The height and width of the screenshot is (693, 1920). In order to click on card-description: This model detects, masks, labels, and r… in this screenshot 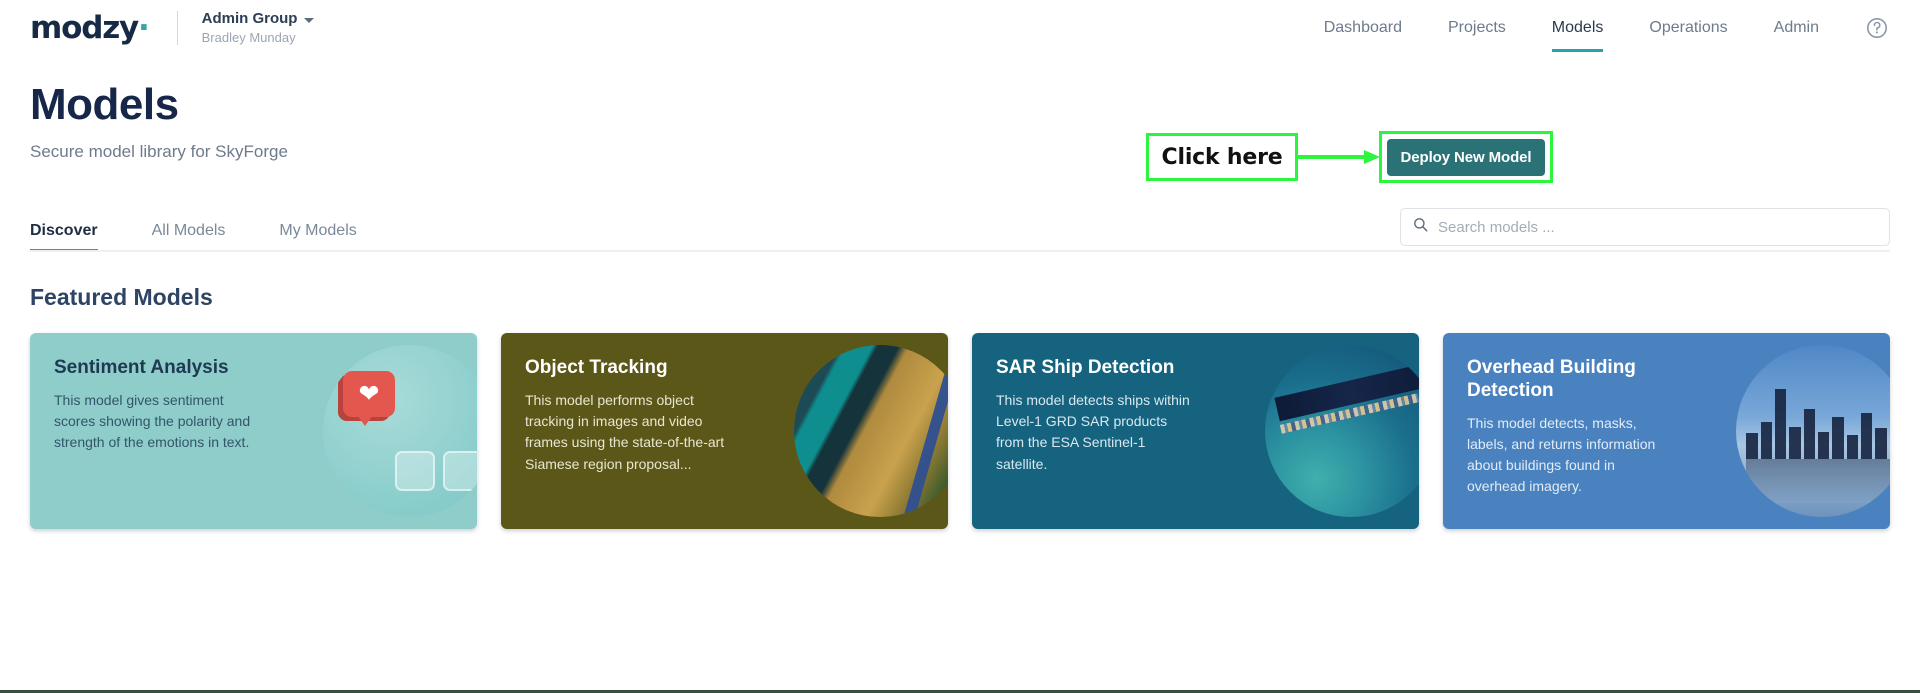, I will do `click(1561, 454)`.